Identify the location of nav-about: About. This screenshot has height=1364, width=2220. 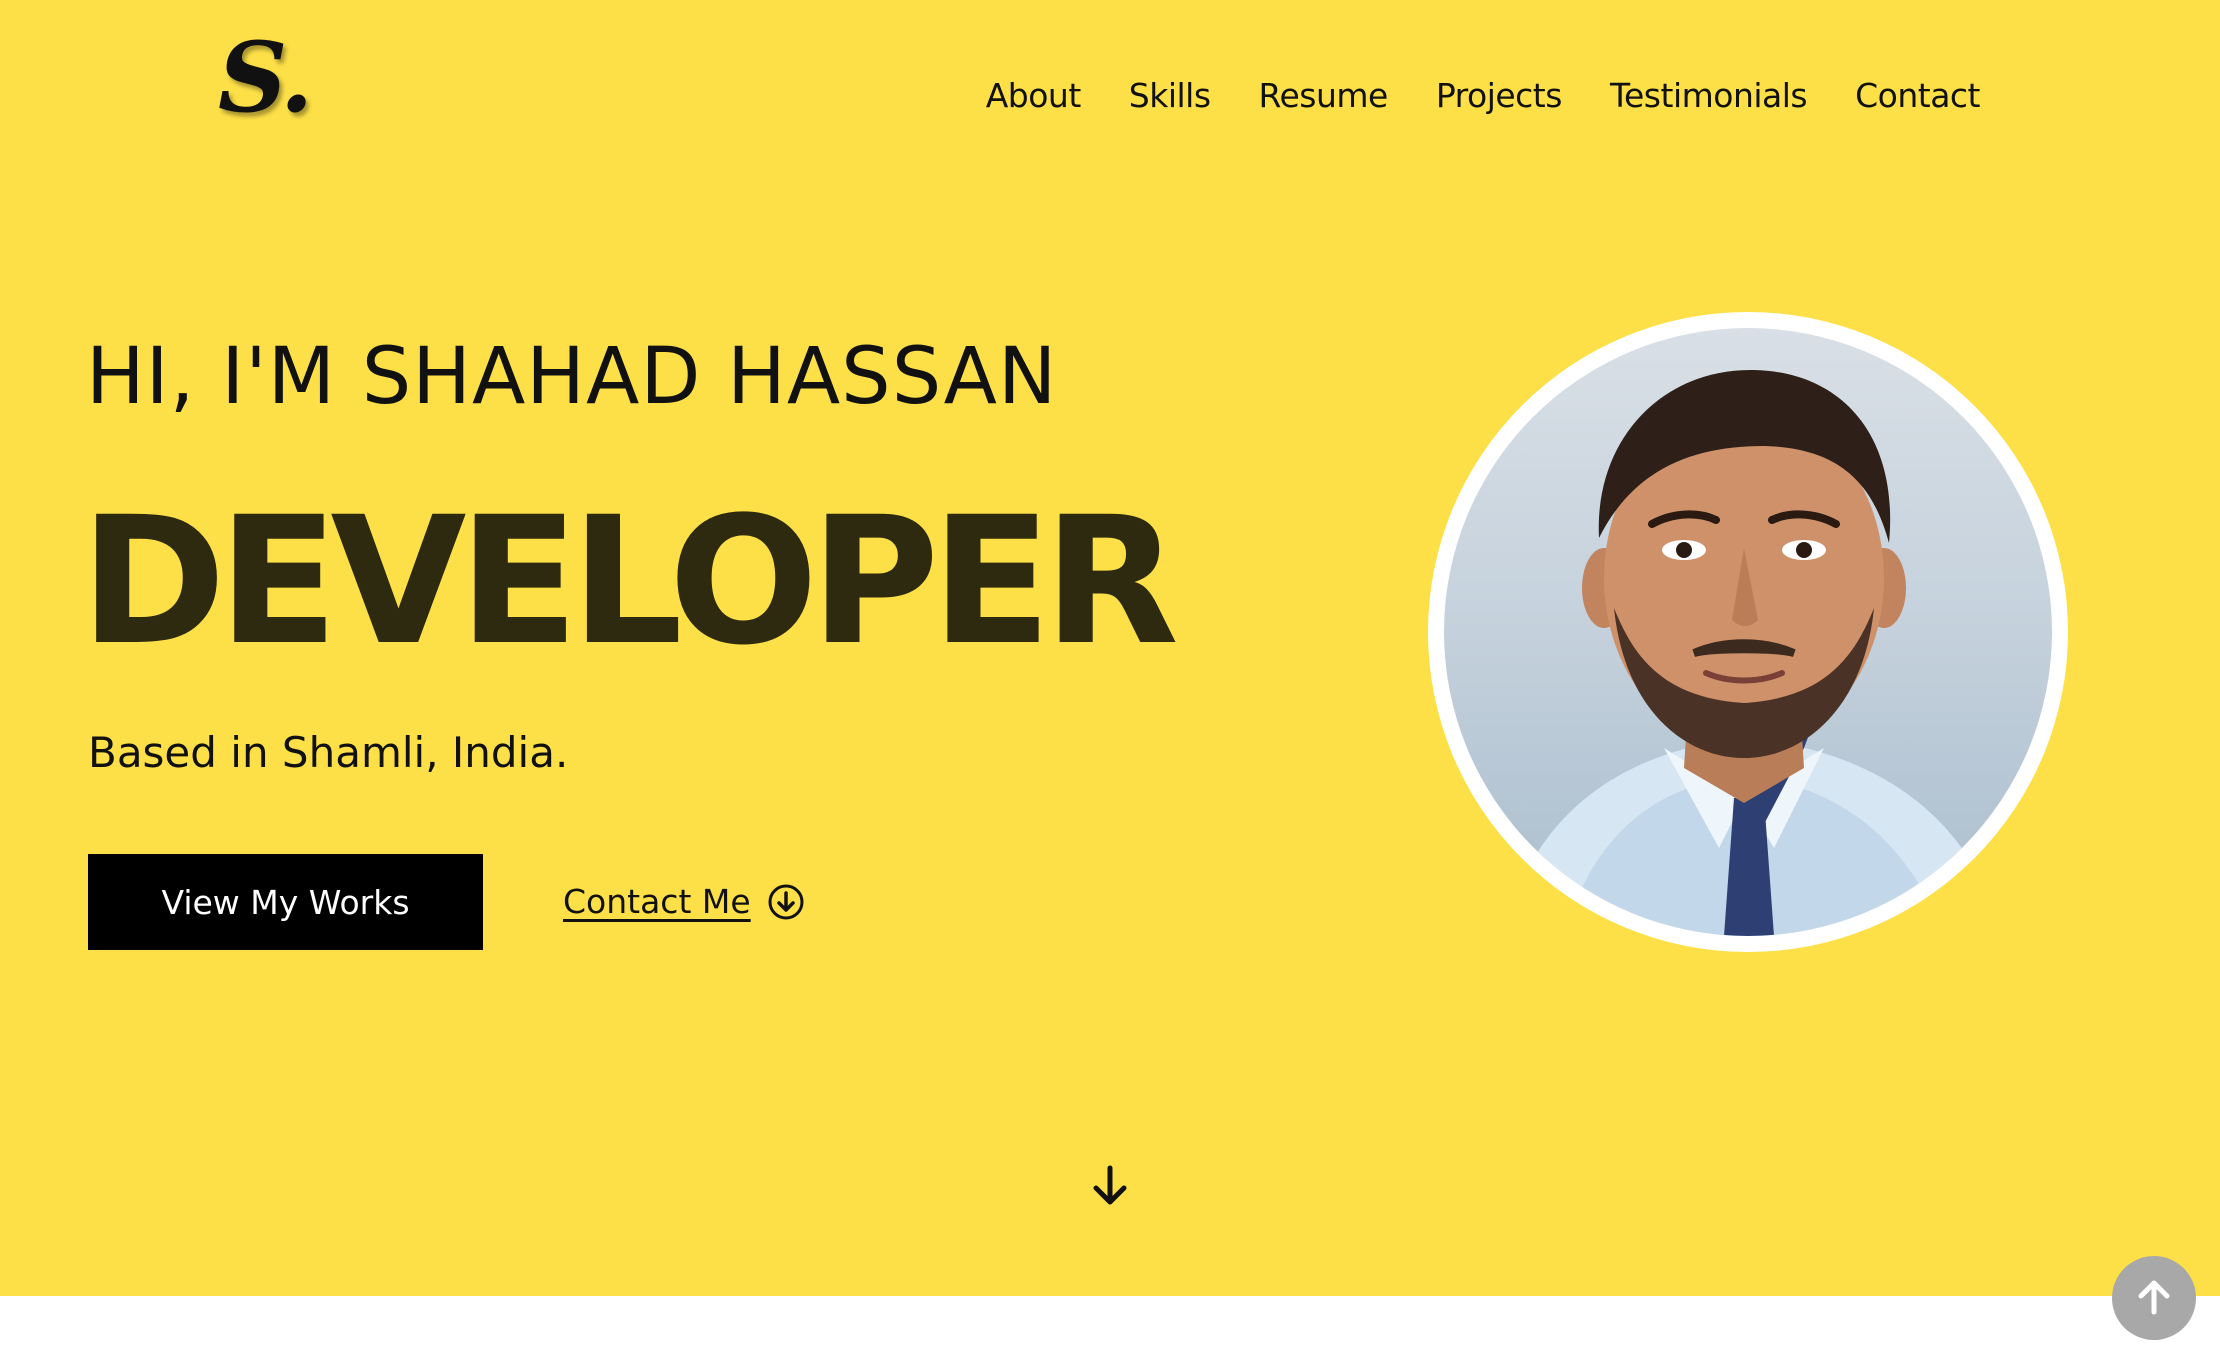
(1034, 96).